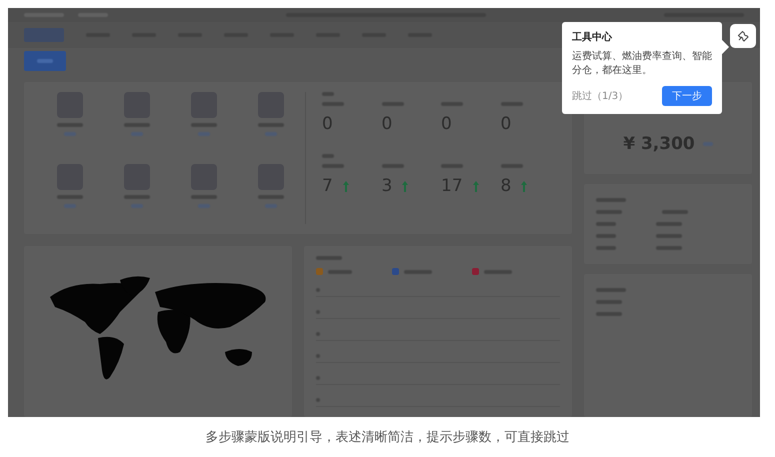  What do you see at coordinates (687, 96) in the screenshot?
I see `next-step-button: 下一步` at bounding box center [687, 96].